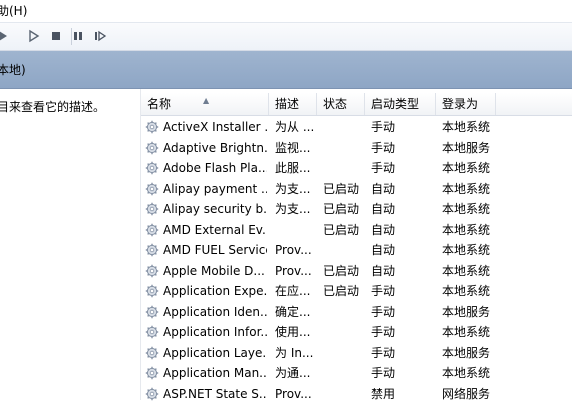  I want to click on service-row: Adobe Flash Pla... 此服... 手动 本地系统, so click(356, 168).